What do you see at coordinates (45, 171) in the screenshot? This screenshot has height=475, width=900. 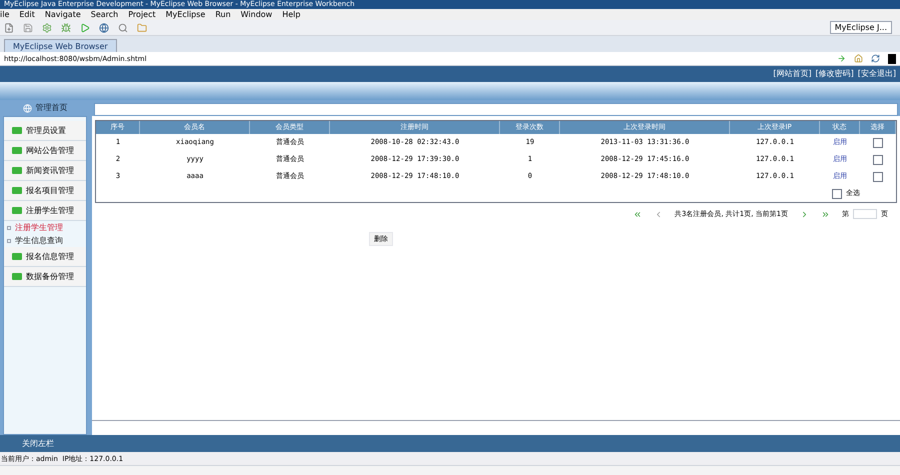 I see `sidebar-menu-item: 新闻资讯管理` at bounding box center [45, 171].